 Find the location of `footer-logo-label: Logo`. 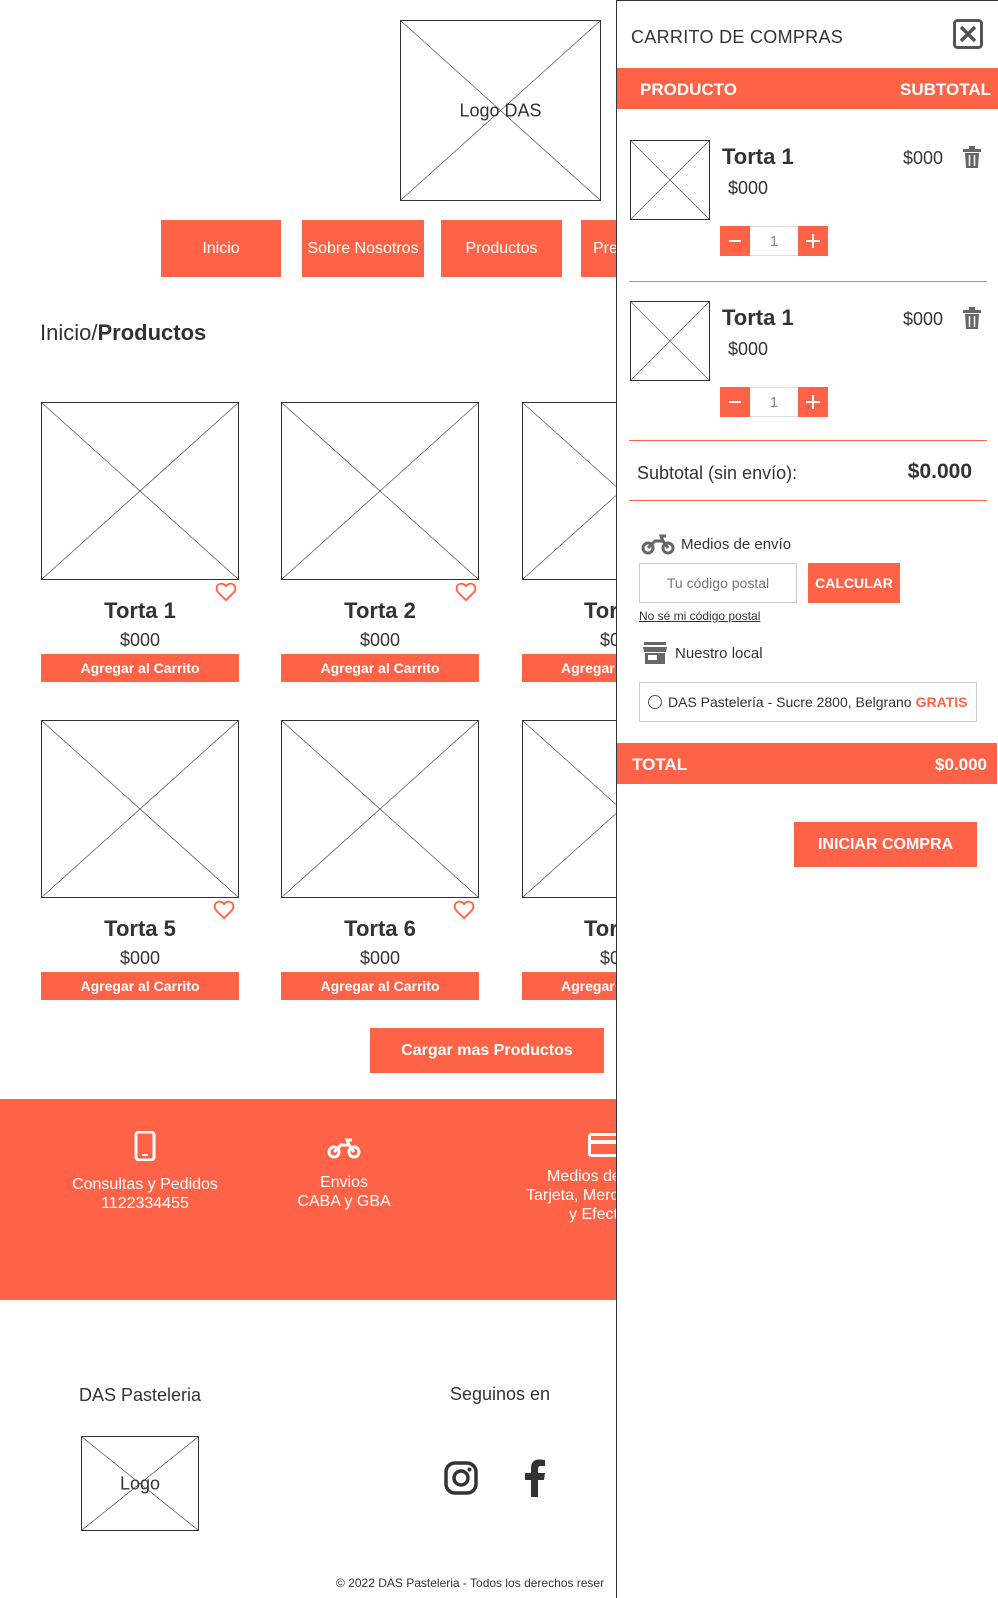

footer-logo-label: Logo is located at coordinates (140, 1483).